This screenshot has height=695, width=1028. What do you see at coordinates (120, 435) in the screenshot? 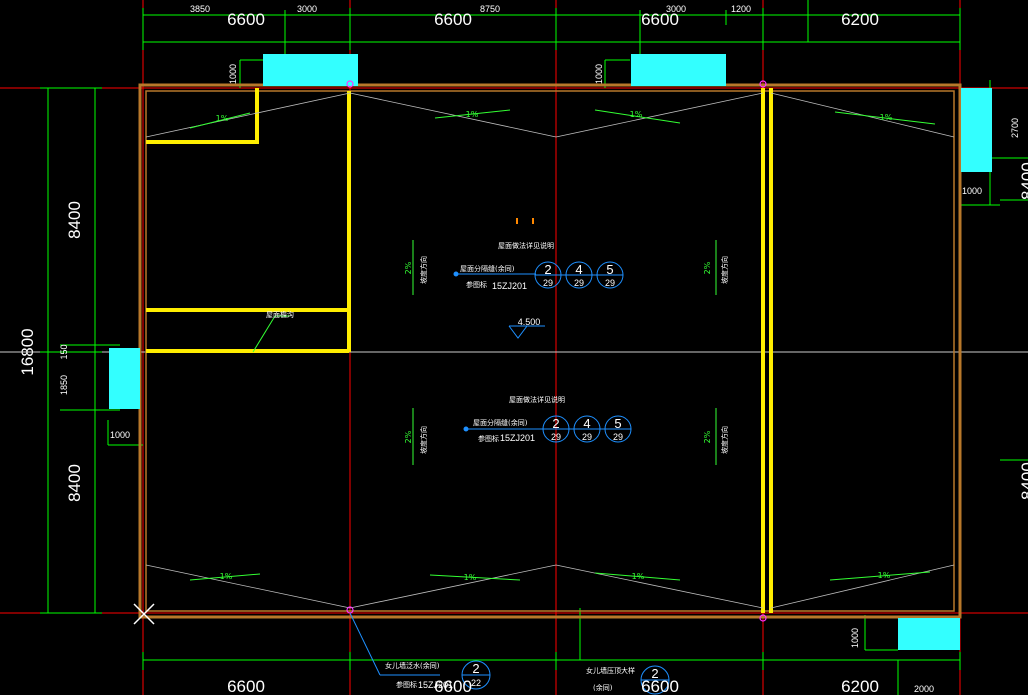
I see `dim-left-small-1000: 1000` at bounding box center [120, 435].